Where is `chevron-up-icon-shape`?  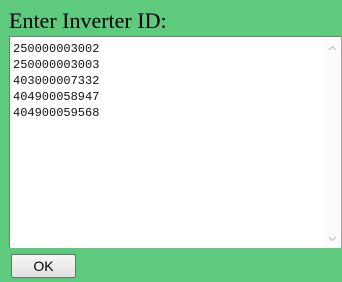 chevron-up-icon-shape is located at coordinates (332, 47).